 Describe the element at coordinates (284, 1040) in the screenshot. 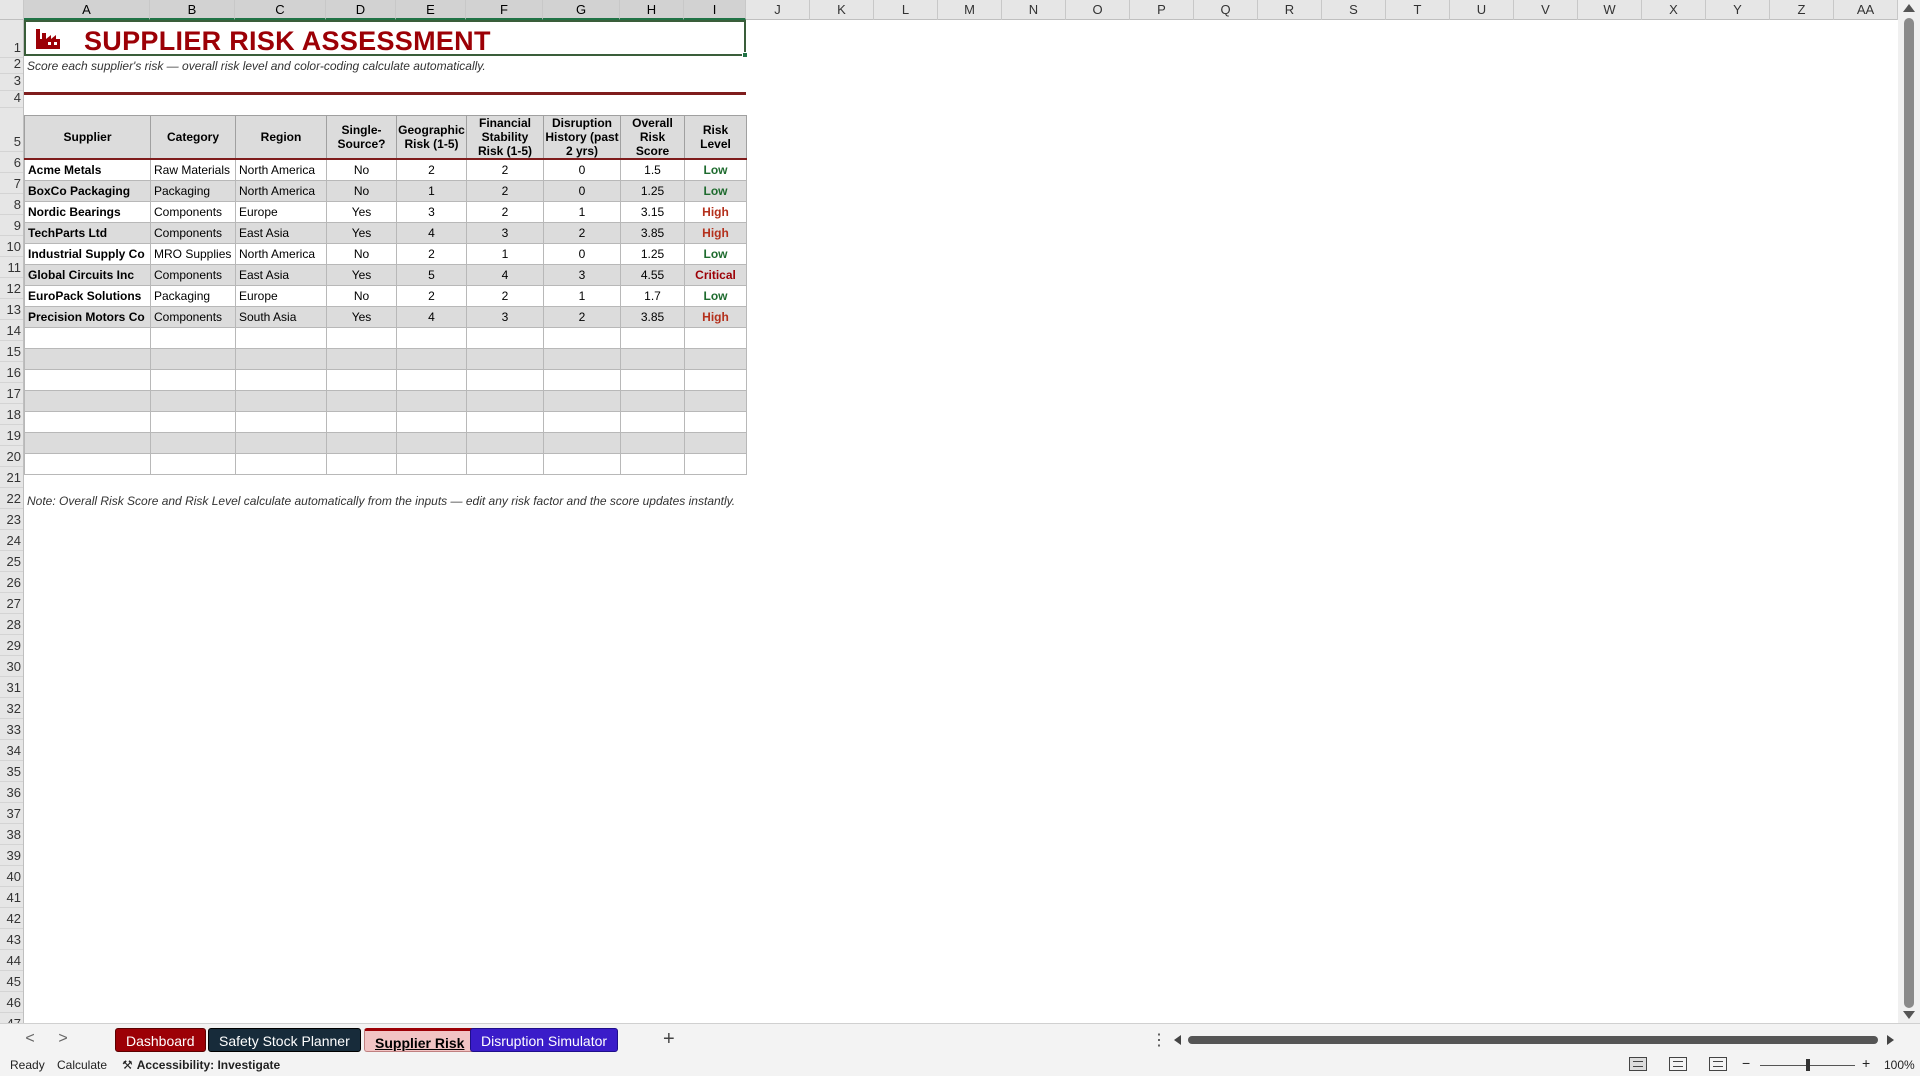

I see `tab-safety-stock-planner: Safety Stock Planner` at that location.